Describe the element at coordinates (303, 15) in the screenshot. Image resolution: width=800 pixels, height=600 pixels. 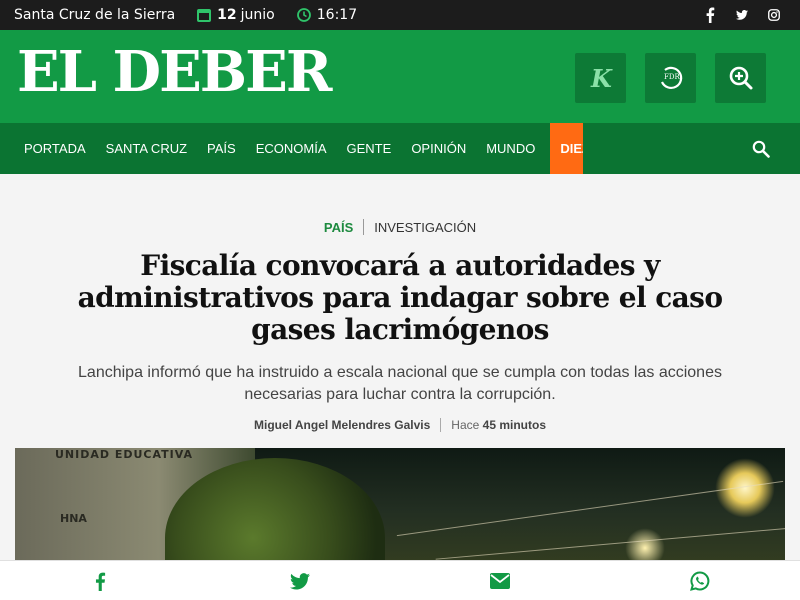
I see `clock-icon` at that location.